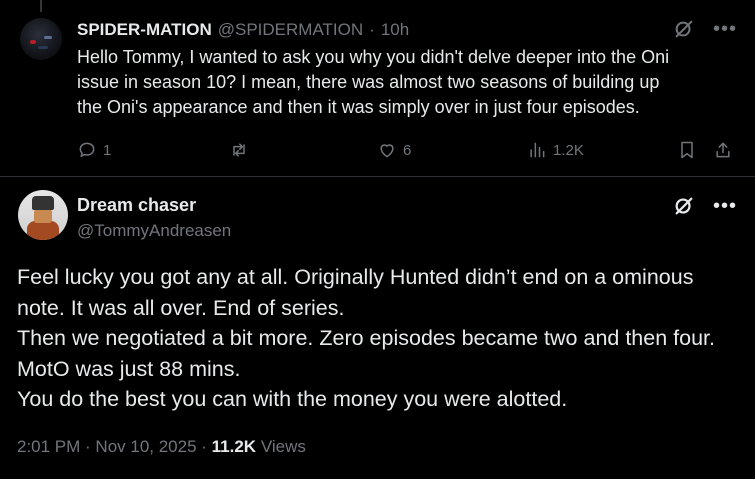 The width and height of the screenshot is (755, 479). I want to click on parent-tweet-header: SPIDER-MATION @SPIDERMATION · 10h, so click(243, 30).